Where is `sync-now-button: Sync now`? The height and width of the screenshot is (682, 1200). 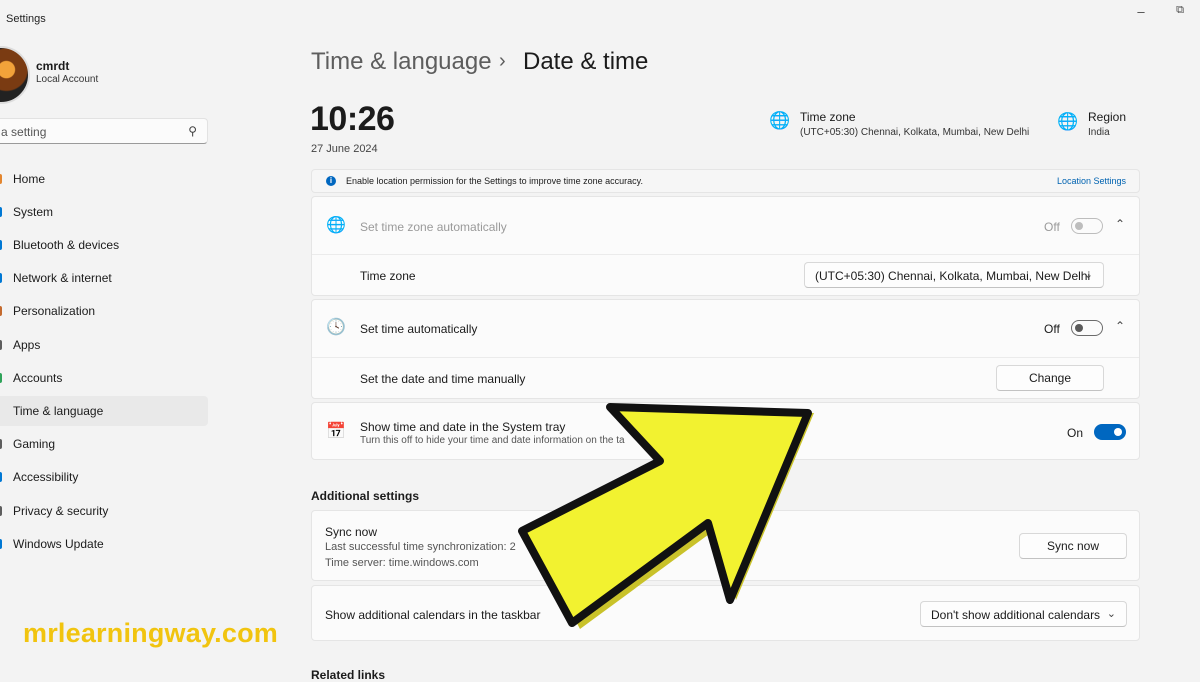
sync-now-button: Sync now is located at coordinates (1073, 546).